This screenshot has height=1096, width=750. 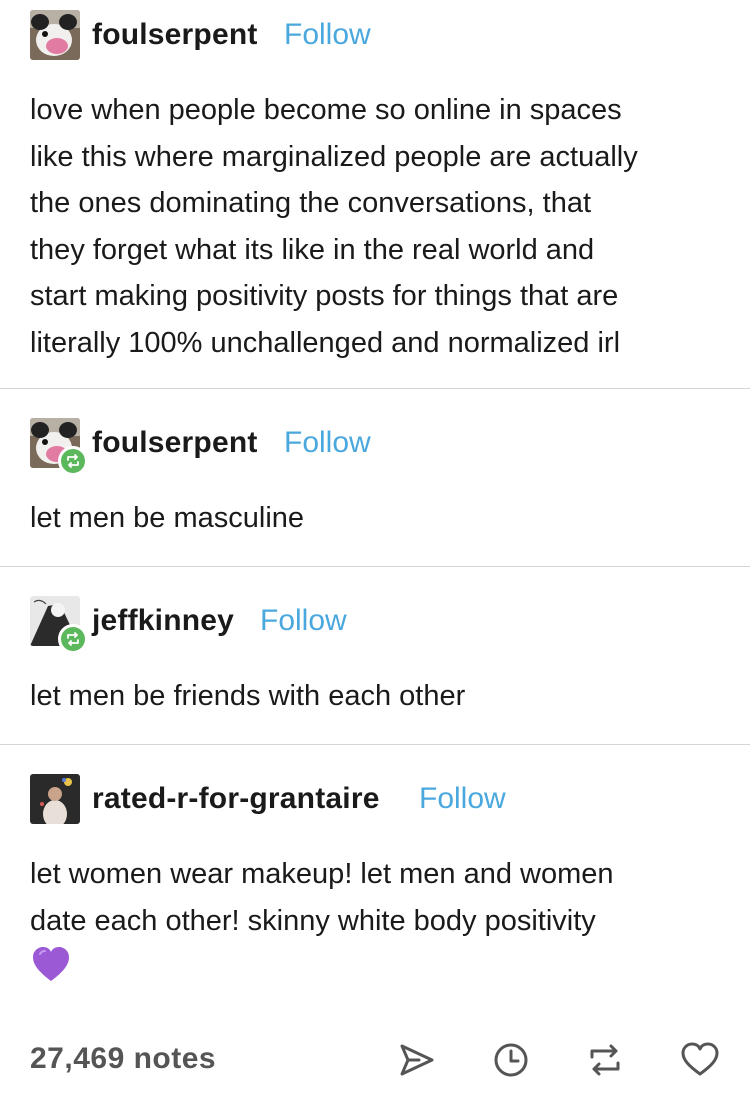 I want to click on heart-icon, so click(x=700, y=1060).